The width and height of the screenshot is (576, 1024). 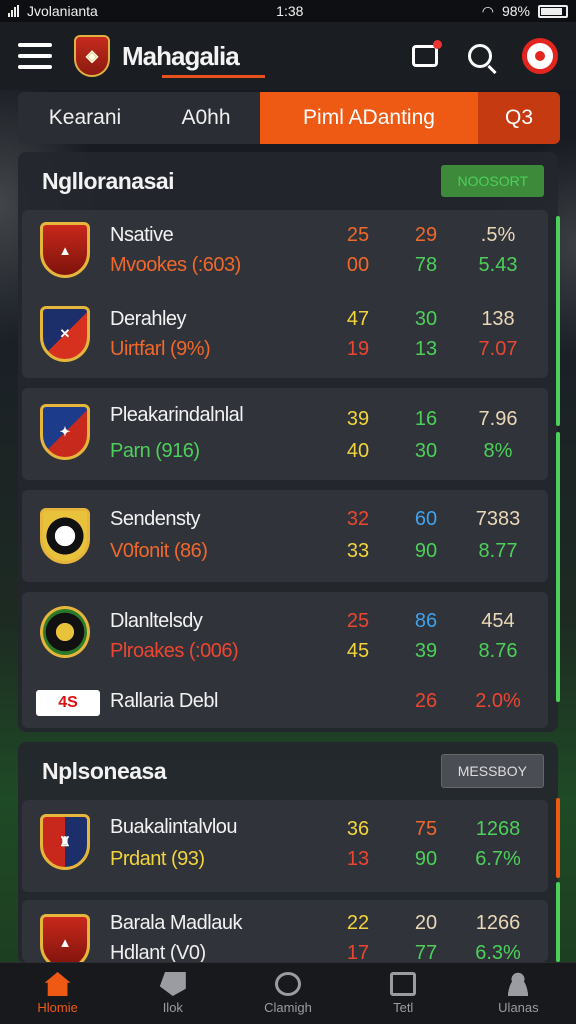 I want to click on menu-icon, so click(x=35, y=56).